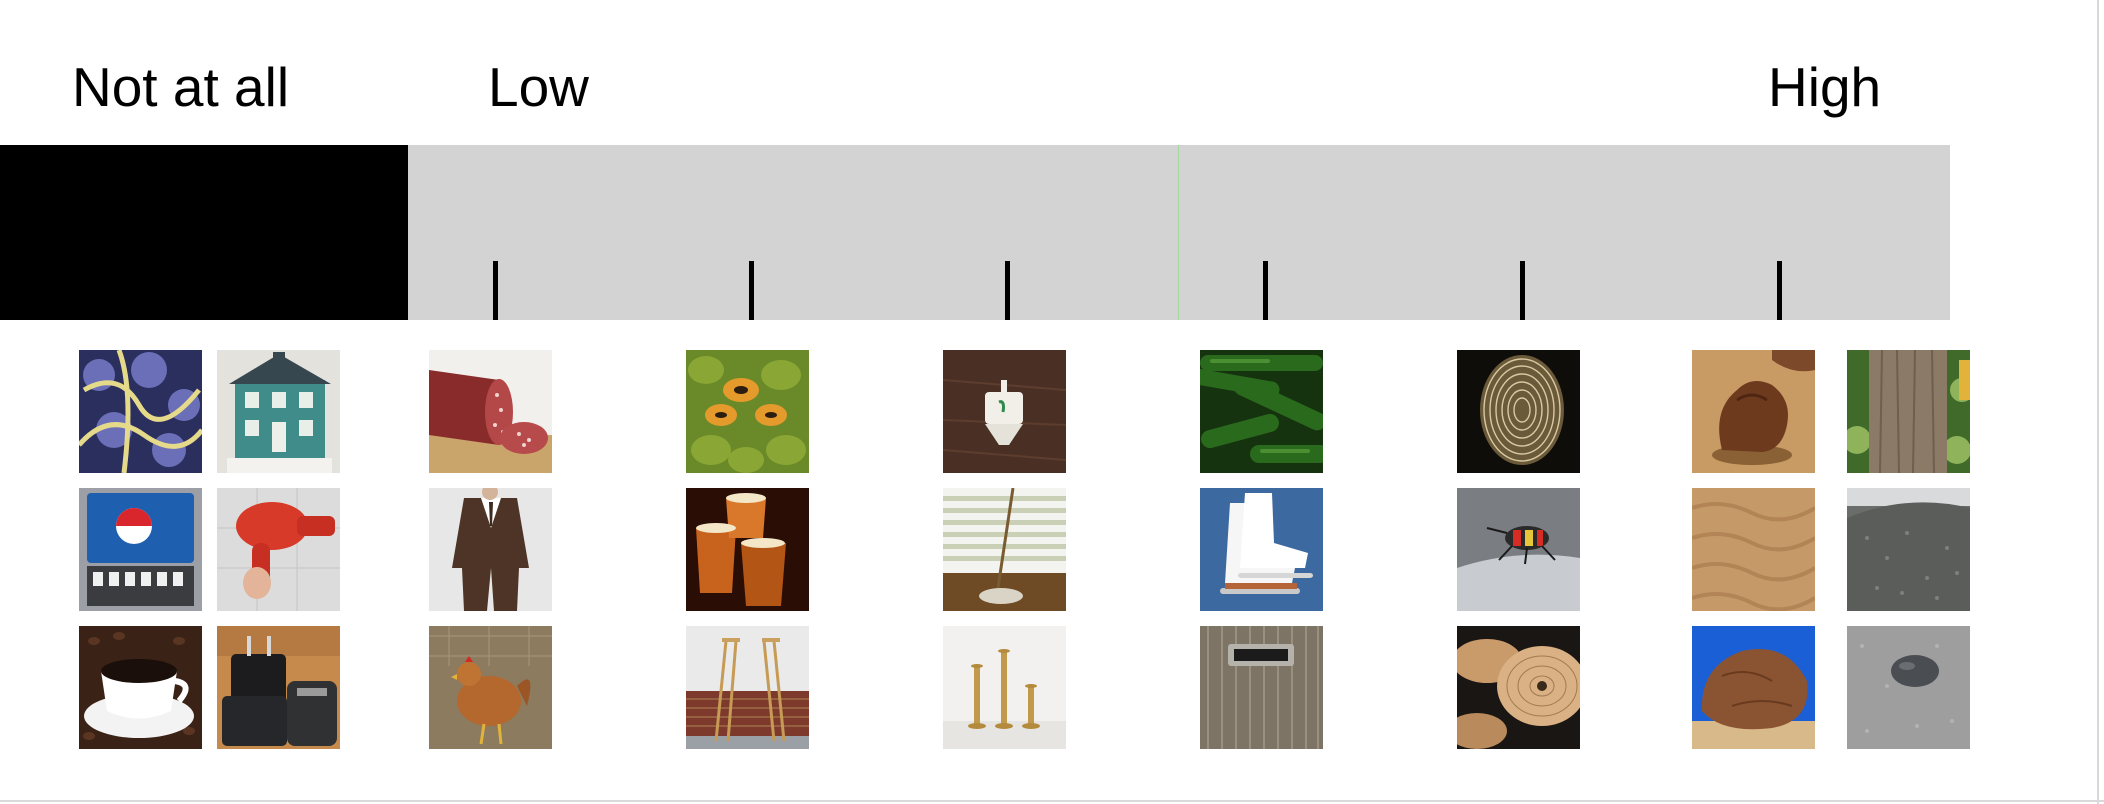  What do you see at coordinates (1004, 687) in the screenshot?
I see `image-candlesticks` at bounding box center [1004, 687].